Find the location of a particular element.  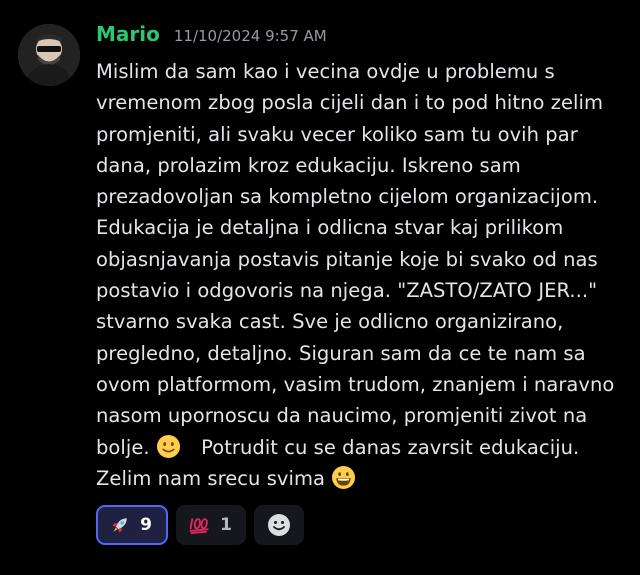

hundred-points-emoji-icon is located at coordinates (199, 526).